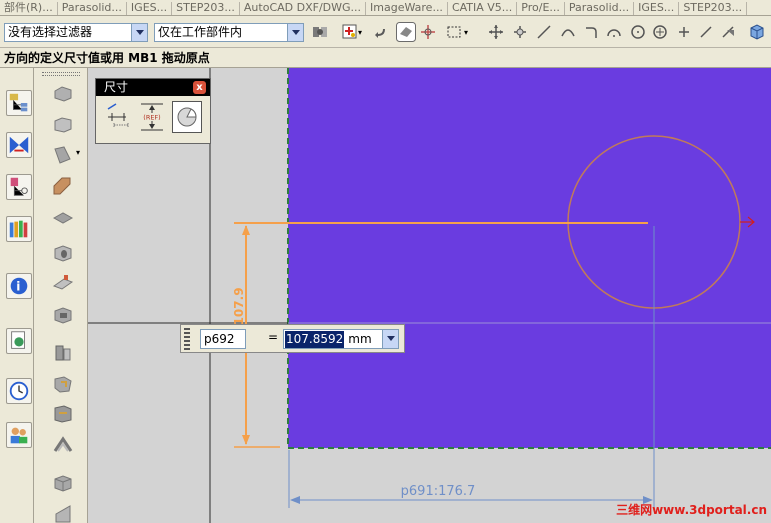  Describe the element at coordinates (568, 32) in the screenshot. I see `arc-icon` at that location.